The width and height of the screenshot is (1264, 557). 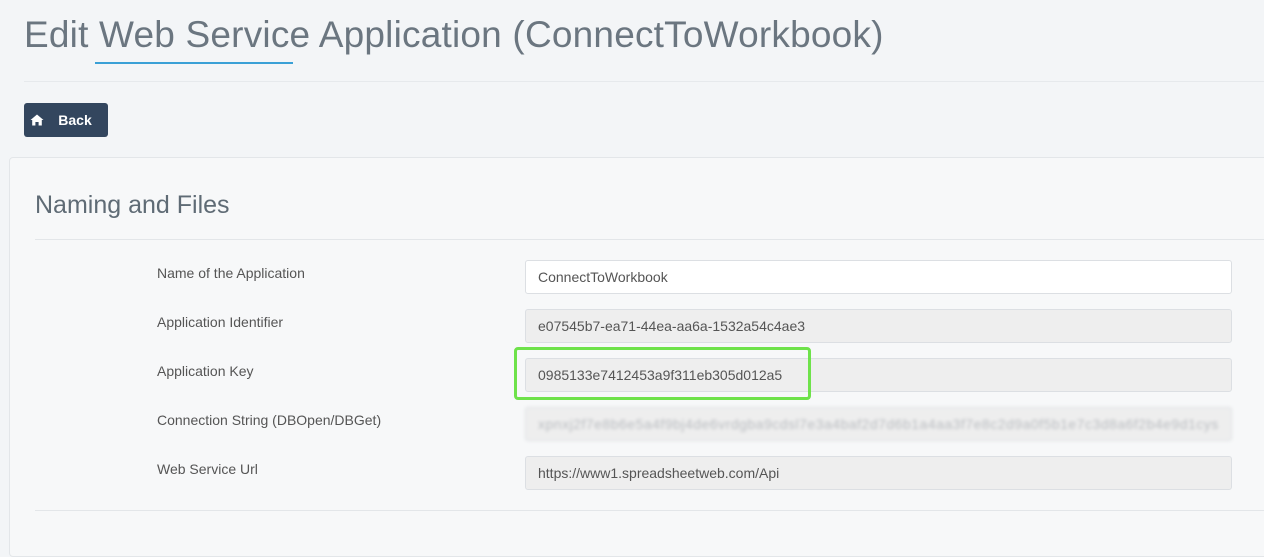 I want to click on title-divider, so click(x=644, y=81).